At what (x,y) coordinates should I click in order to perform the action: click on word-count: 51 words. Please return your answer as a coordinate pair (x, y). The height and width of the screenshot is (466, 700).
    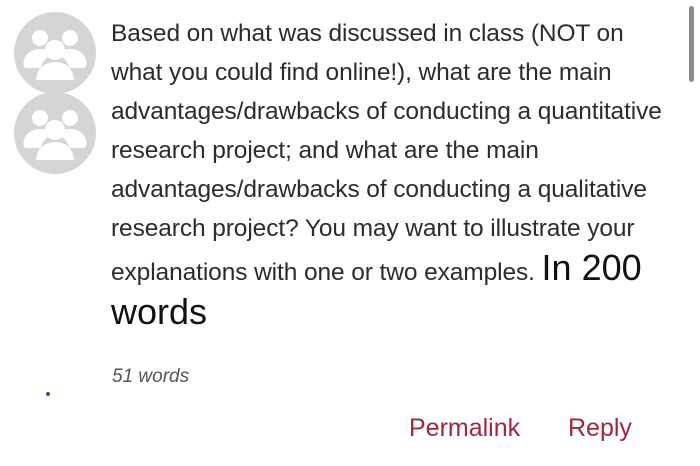
    Looking at the image, I should click on (151, 376).